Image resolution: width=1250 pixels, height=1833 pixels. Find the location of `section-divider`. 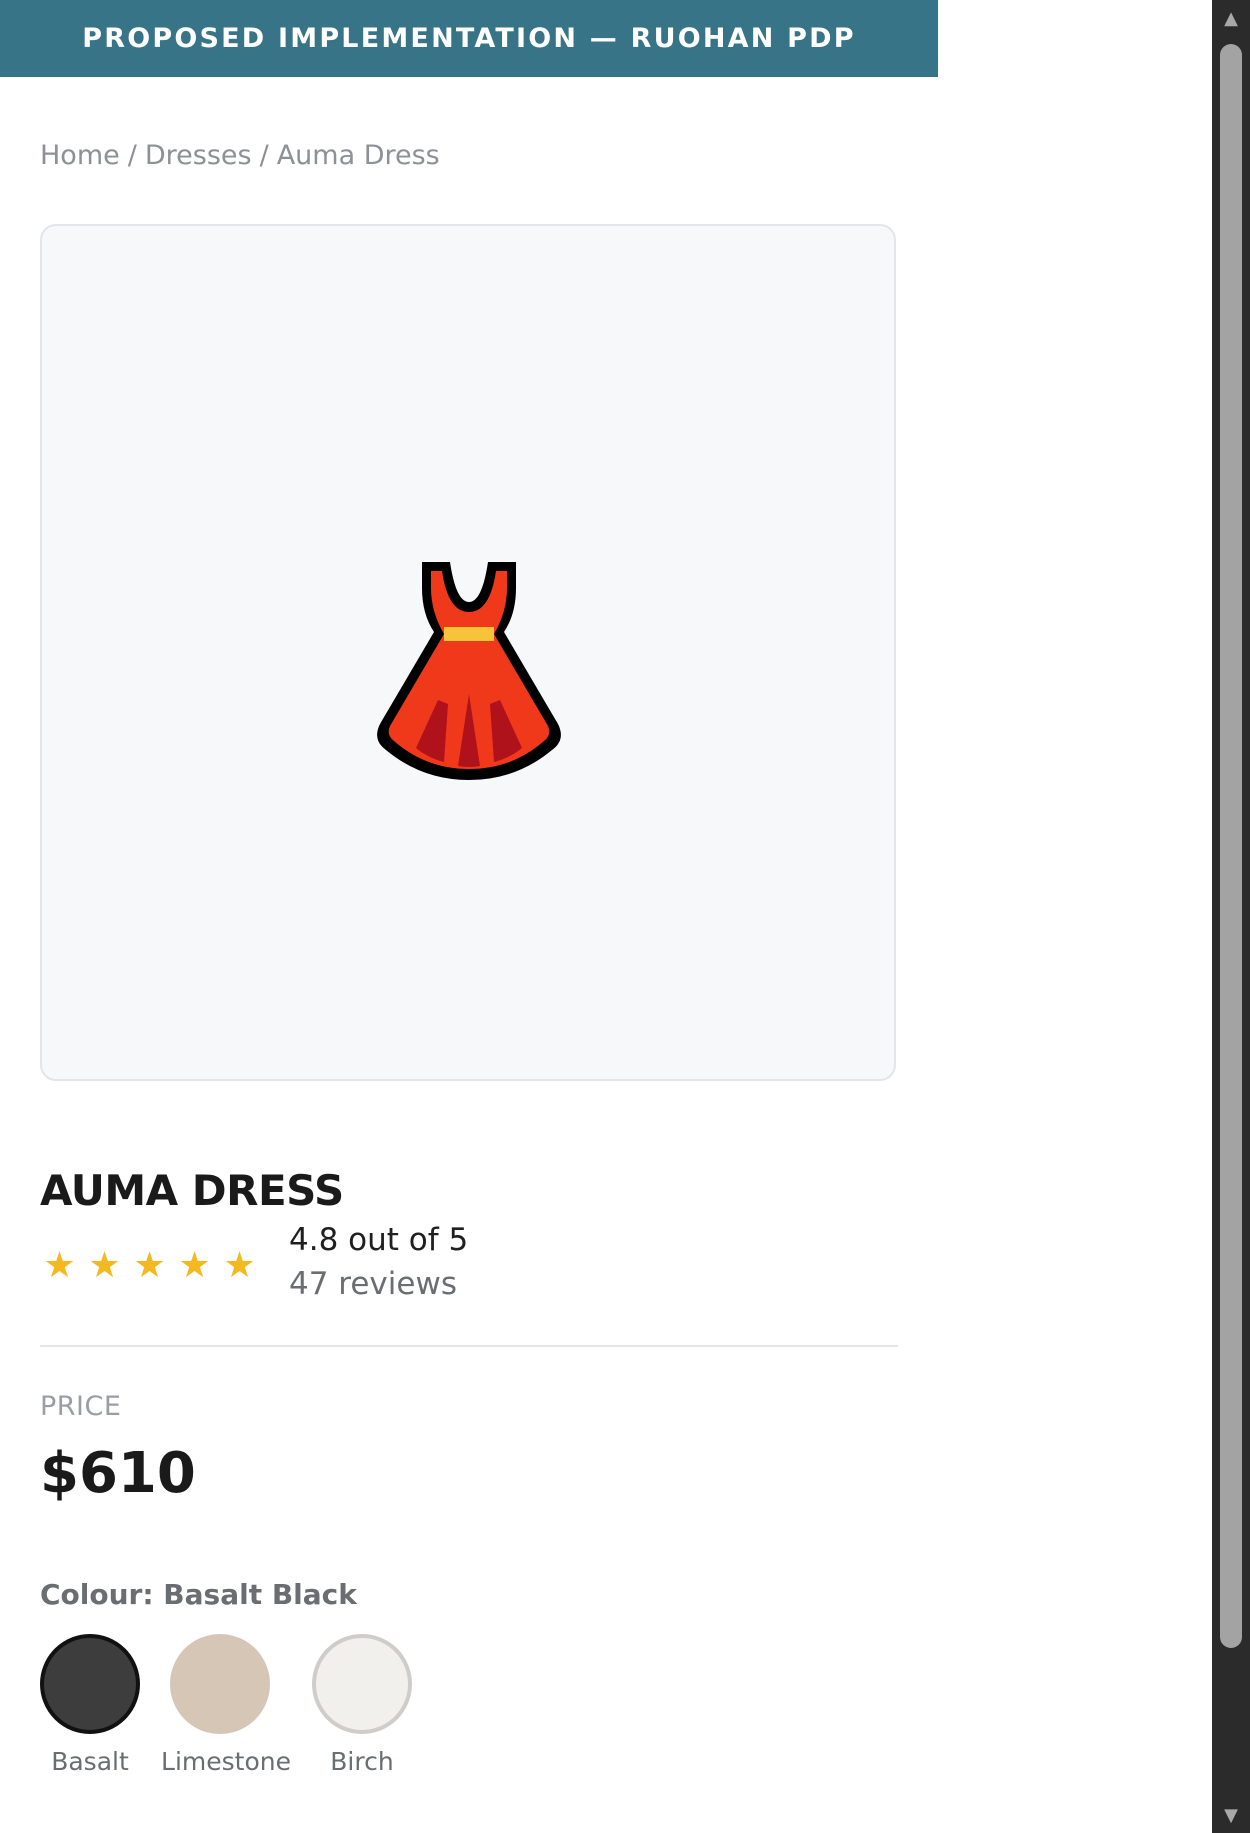

section-divider is located at coordinates (469, 1346).